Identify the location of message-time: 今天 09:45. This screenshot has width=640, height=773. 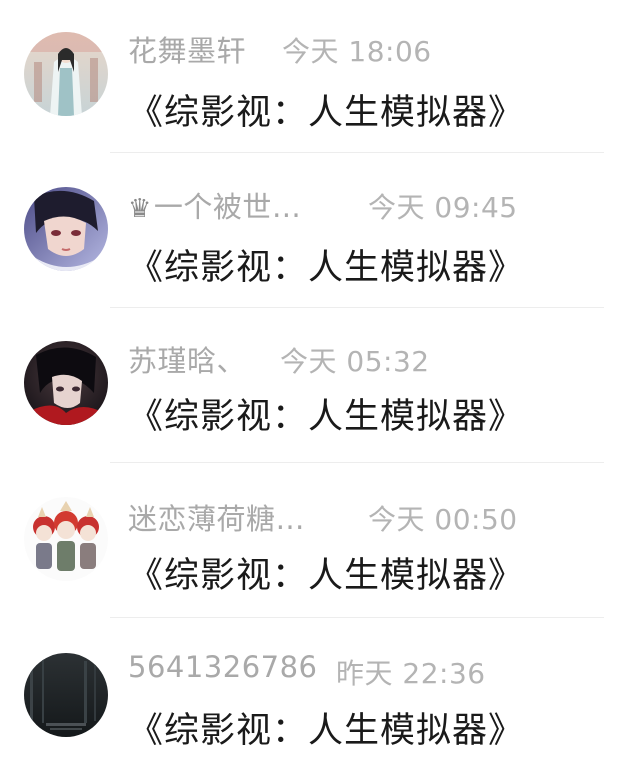
(443, 207).